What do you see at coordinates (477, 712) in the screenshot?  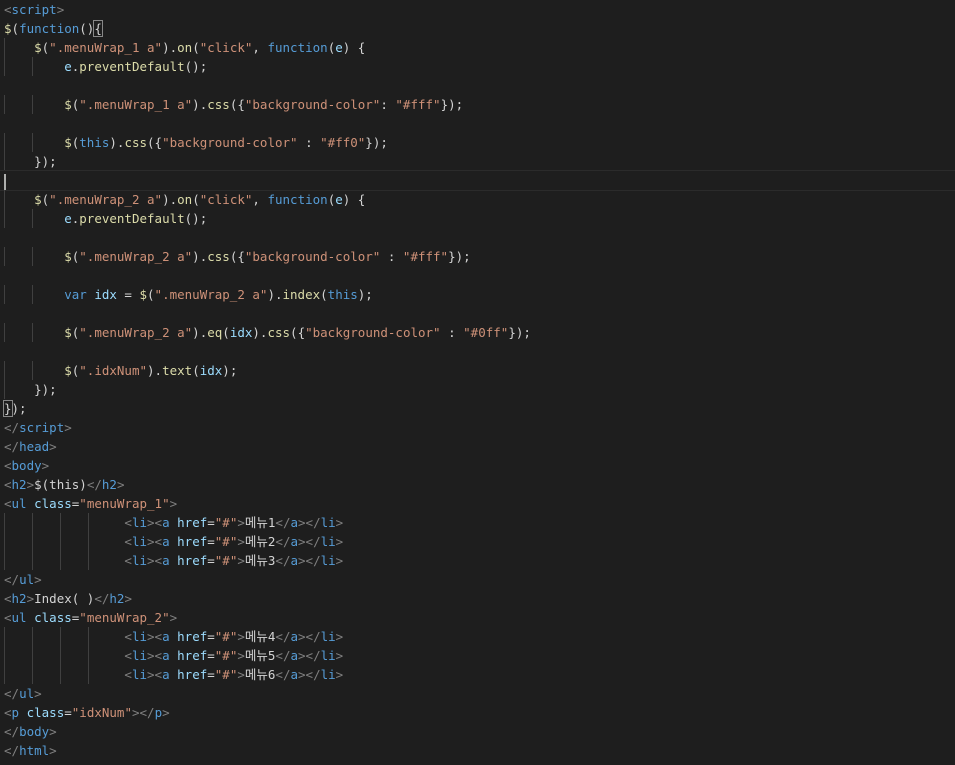 I see `code-line: <p class="idxNum"></p>` at bounding box center [477, 712].